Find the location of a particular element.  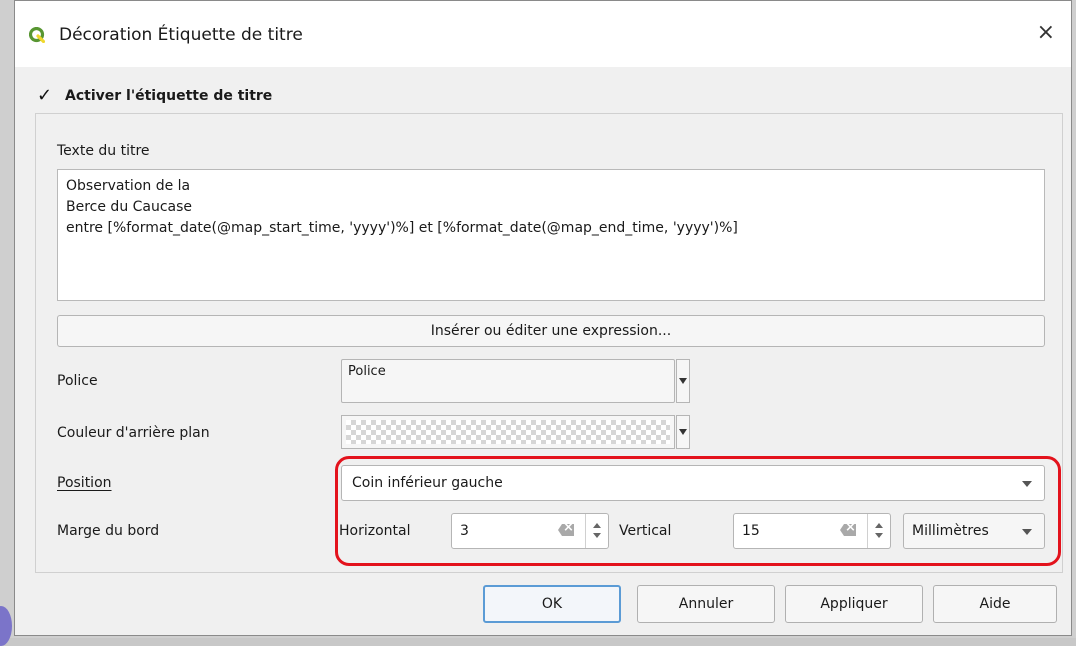

color-dropdown-button is located at coordinates (683, 432).